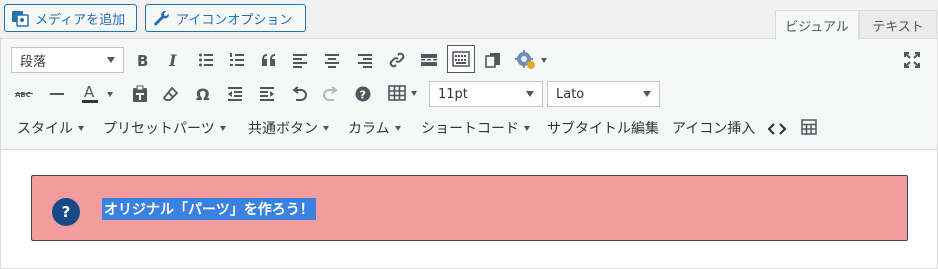 The height and width of the screenshot is (269, 938). Describe the element at coordinates (453, 94) in the screenshot. I see `font-size-value: 11pt` at that location.